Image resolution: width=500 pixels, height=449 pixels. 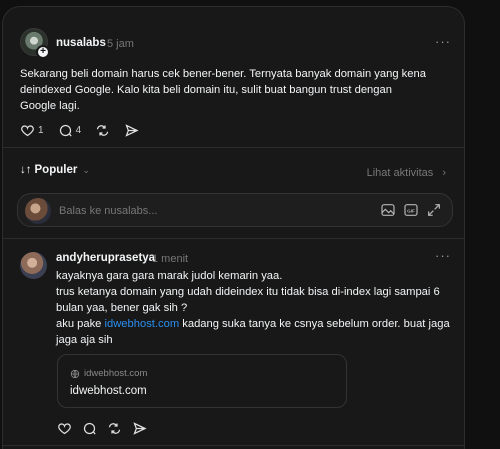 What do you see at coordinates (81, 43) in the screenshot?
I see `post-author: nusalabs` at bounding box center [81, 43].